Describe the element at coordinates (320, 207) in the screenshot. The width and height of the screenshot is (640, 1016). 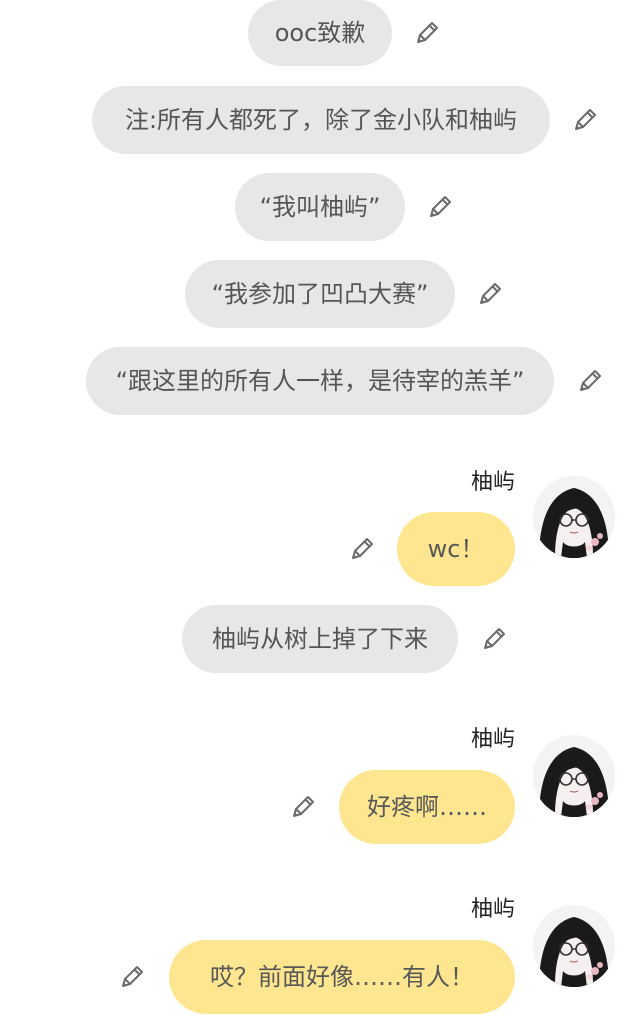
I see `narration-bubble: “我叫柚屿”` at that location.